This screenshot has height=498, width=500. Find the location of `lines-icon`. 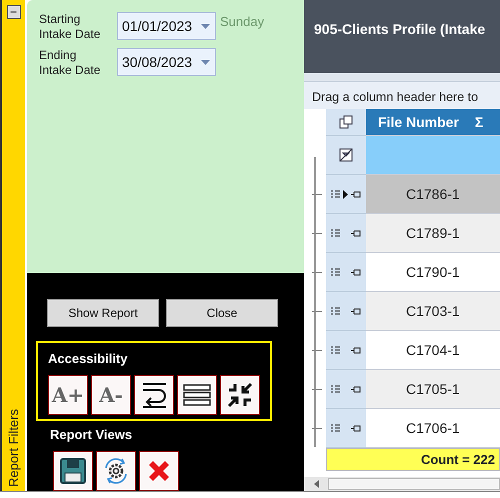

lines-icon is located at coordinates (197, 395).